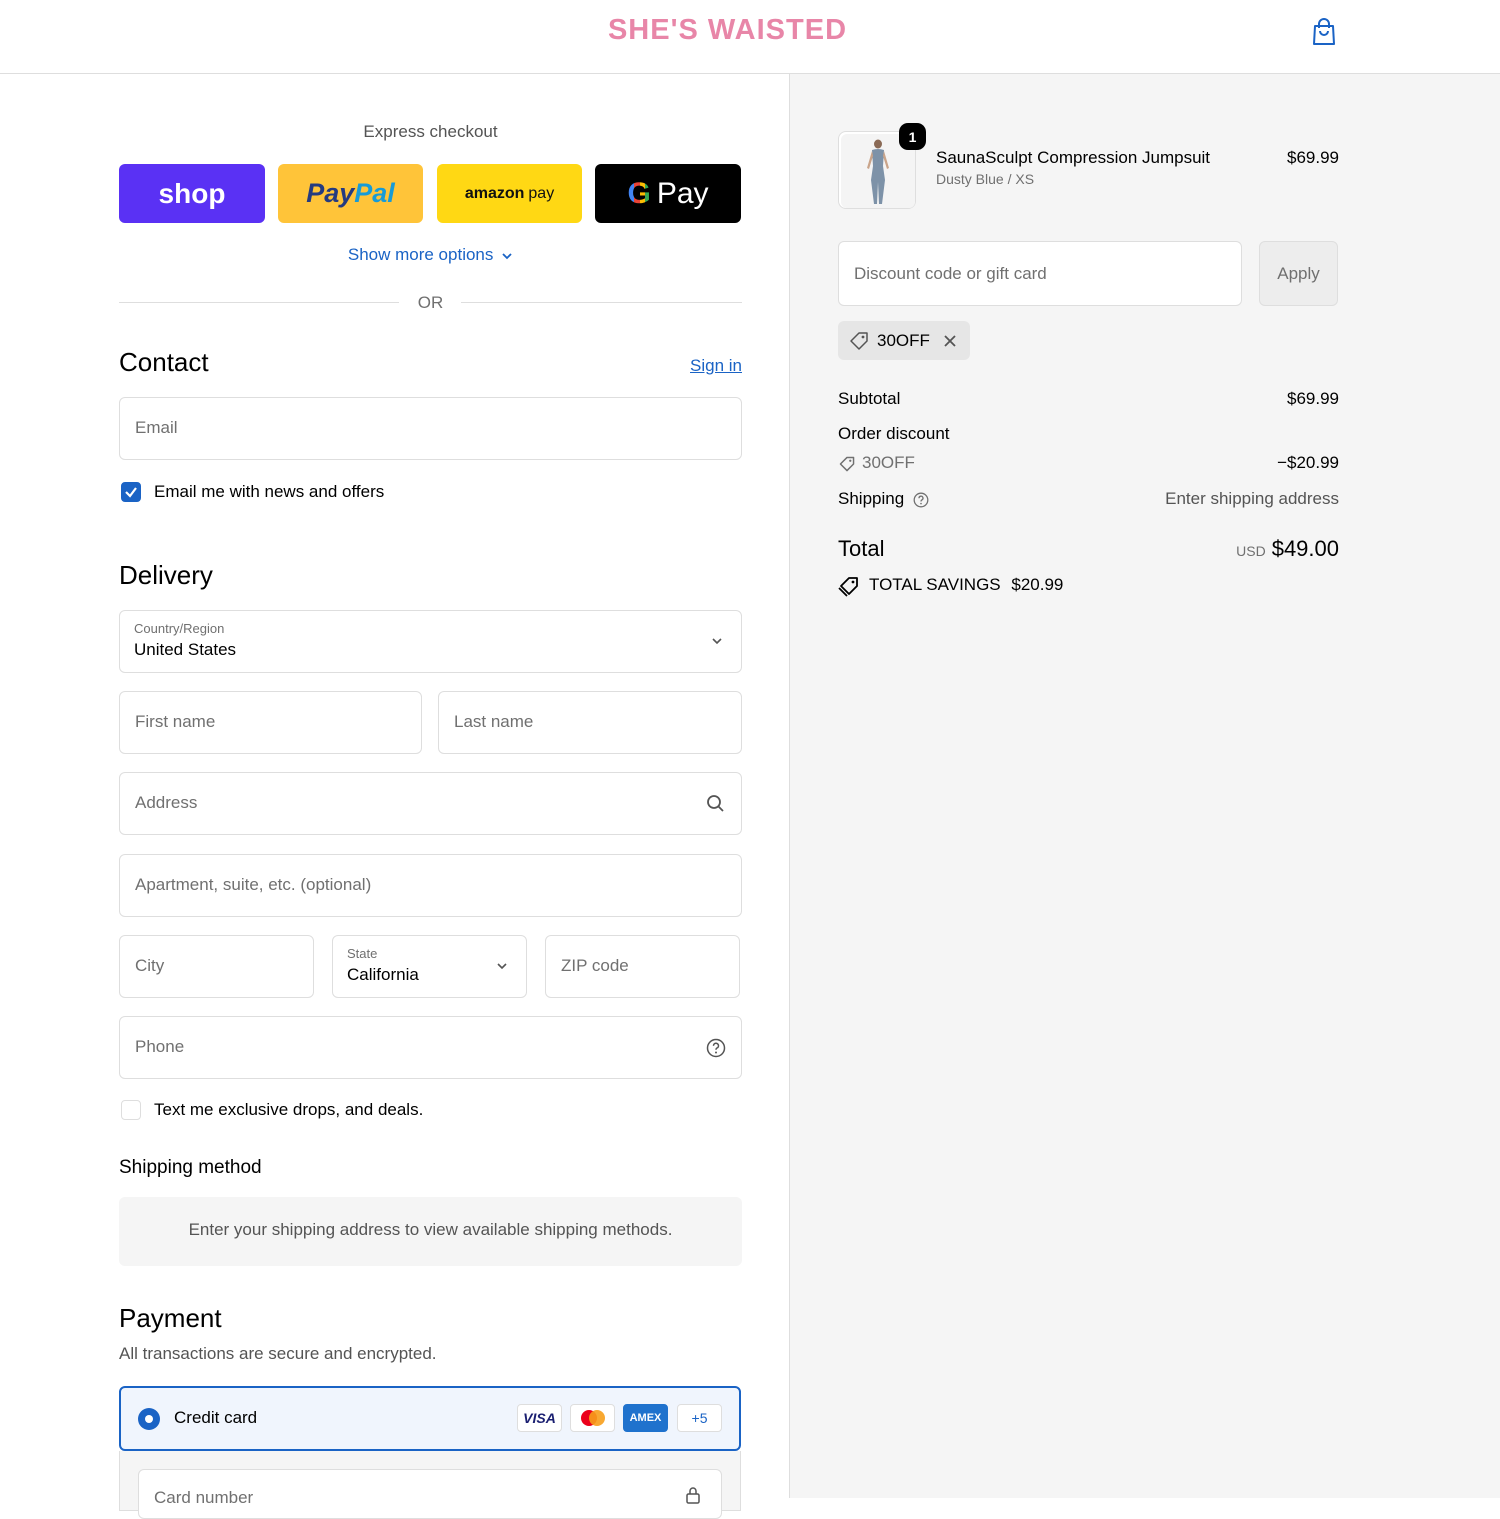 This screenshot has height=1519, width=1500. What do you see at coordinates (595, 965) in the screenshot?
I see `zip-placeholder: ZIP code` at bounding box center [595, 965].